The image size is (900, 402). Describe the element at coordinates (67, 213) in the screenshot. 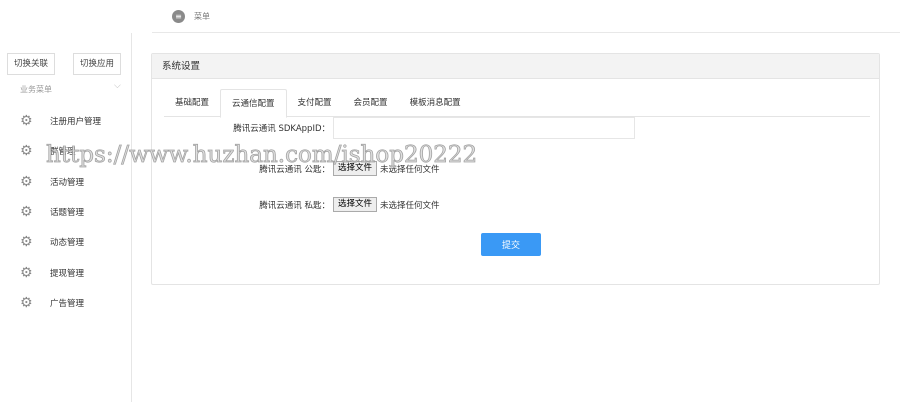

I see `sidebar-item-label: 话题管理` at that location.